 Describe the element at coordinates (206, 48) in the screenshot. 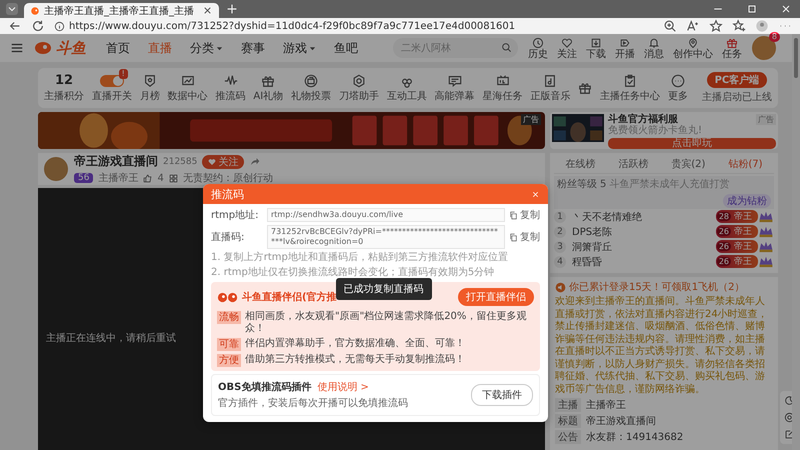

I see `nav-link: 分类` at that location.